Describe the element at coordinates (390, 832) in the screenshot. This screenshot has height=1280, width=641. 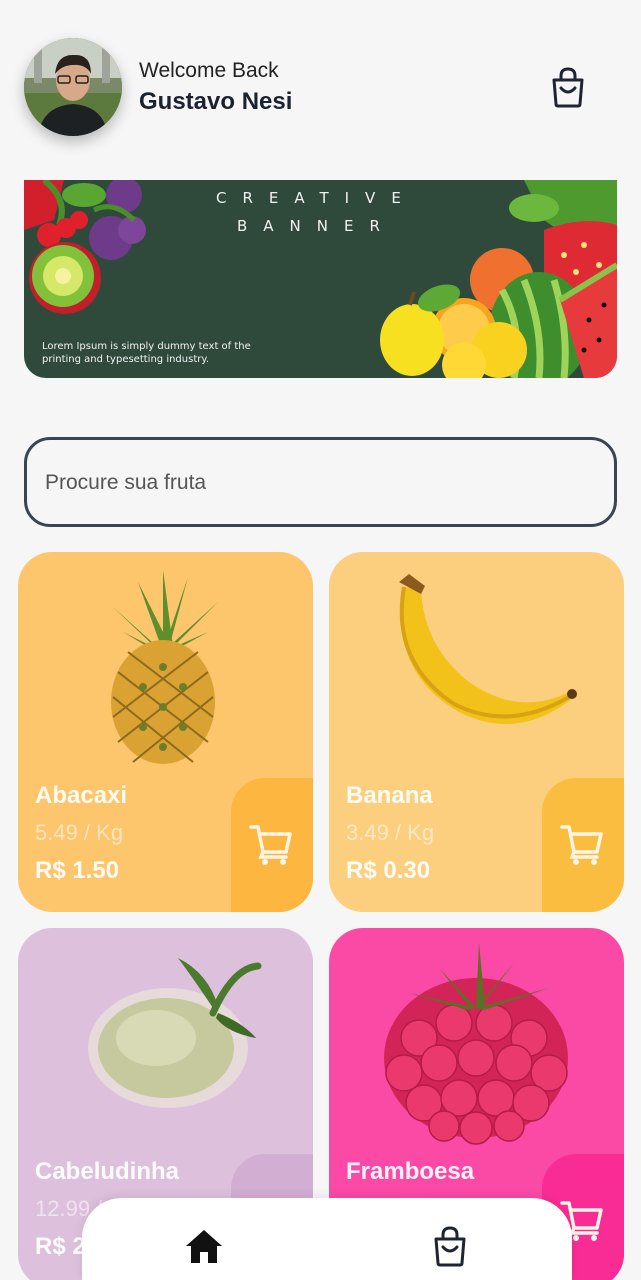
I see `product-unit-price: 3.49 / Kg` at that location.